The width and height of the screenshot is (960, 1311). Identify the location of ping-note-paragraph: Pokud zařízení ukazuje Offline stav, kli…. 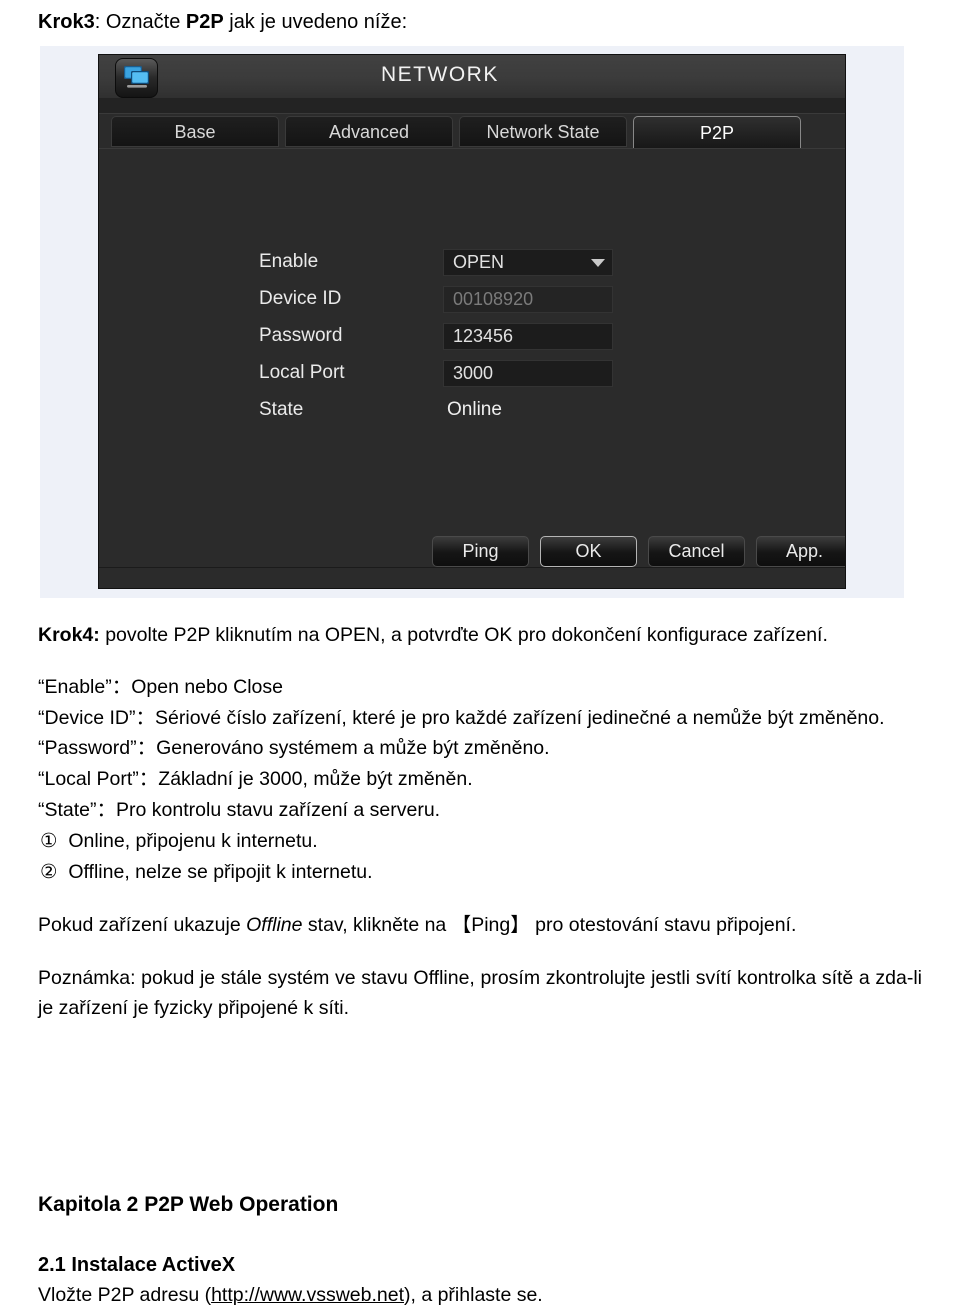
(480, 925).